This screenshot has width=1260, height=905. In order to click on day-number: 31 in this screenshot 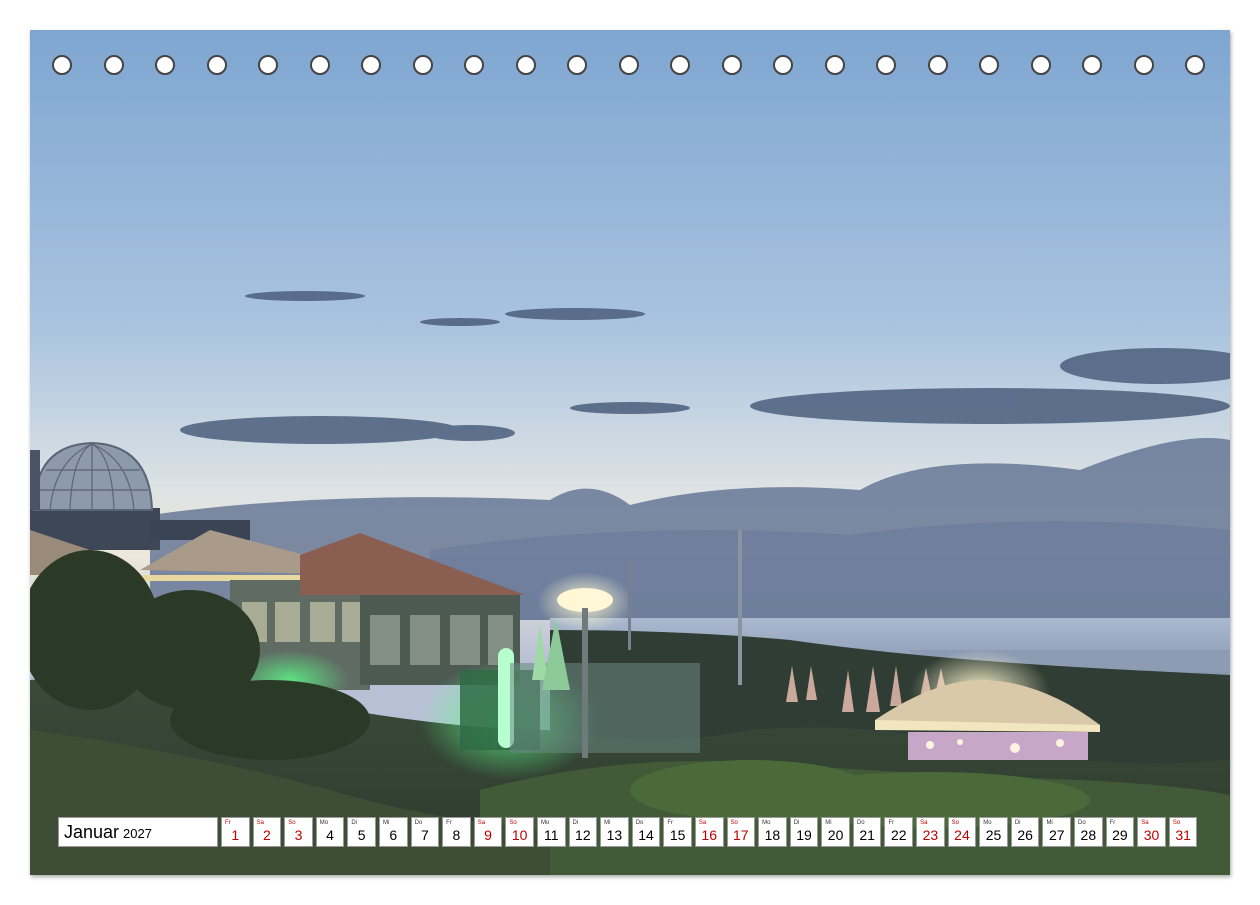, I will do `click(1183, 835)`.